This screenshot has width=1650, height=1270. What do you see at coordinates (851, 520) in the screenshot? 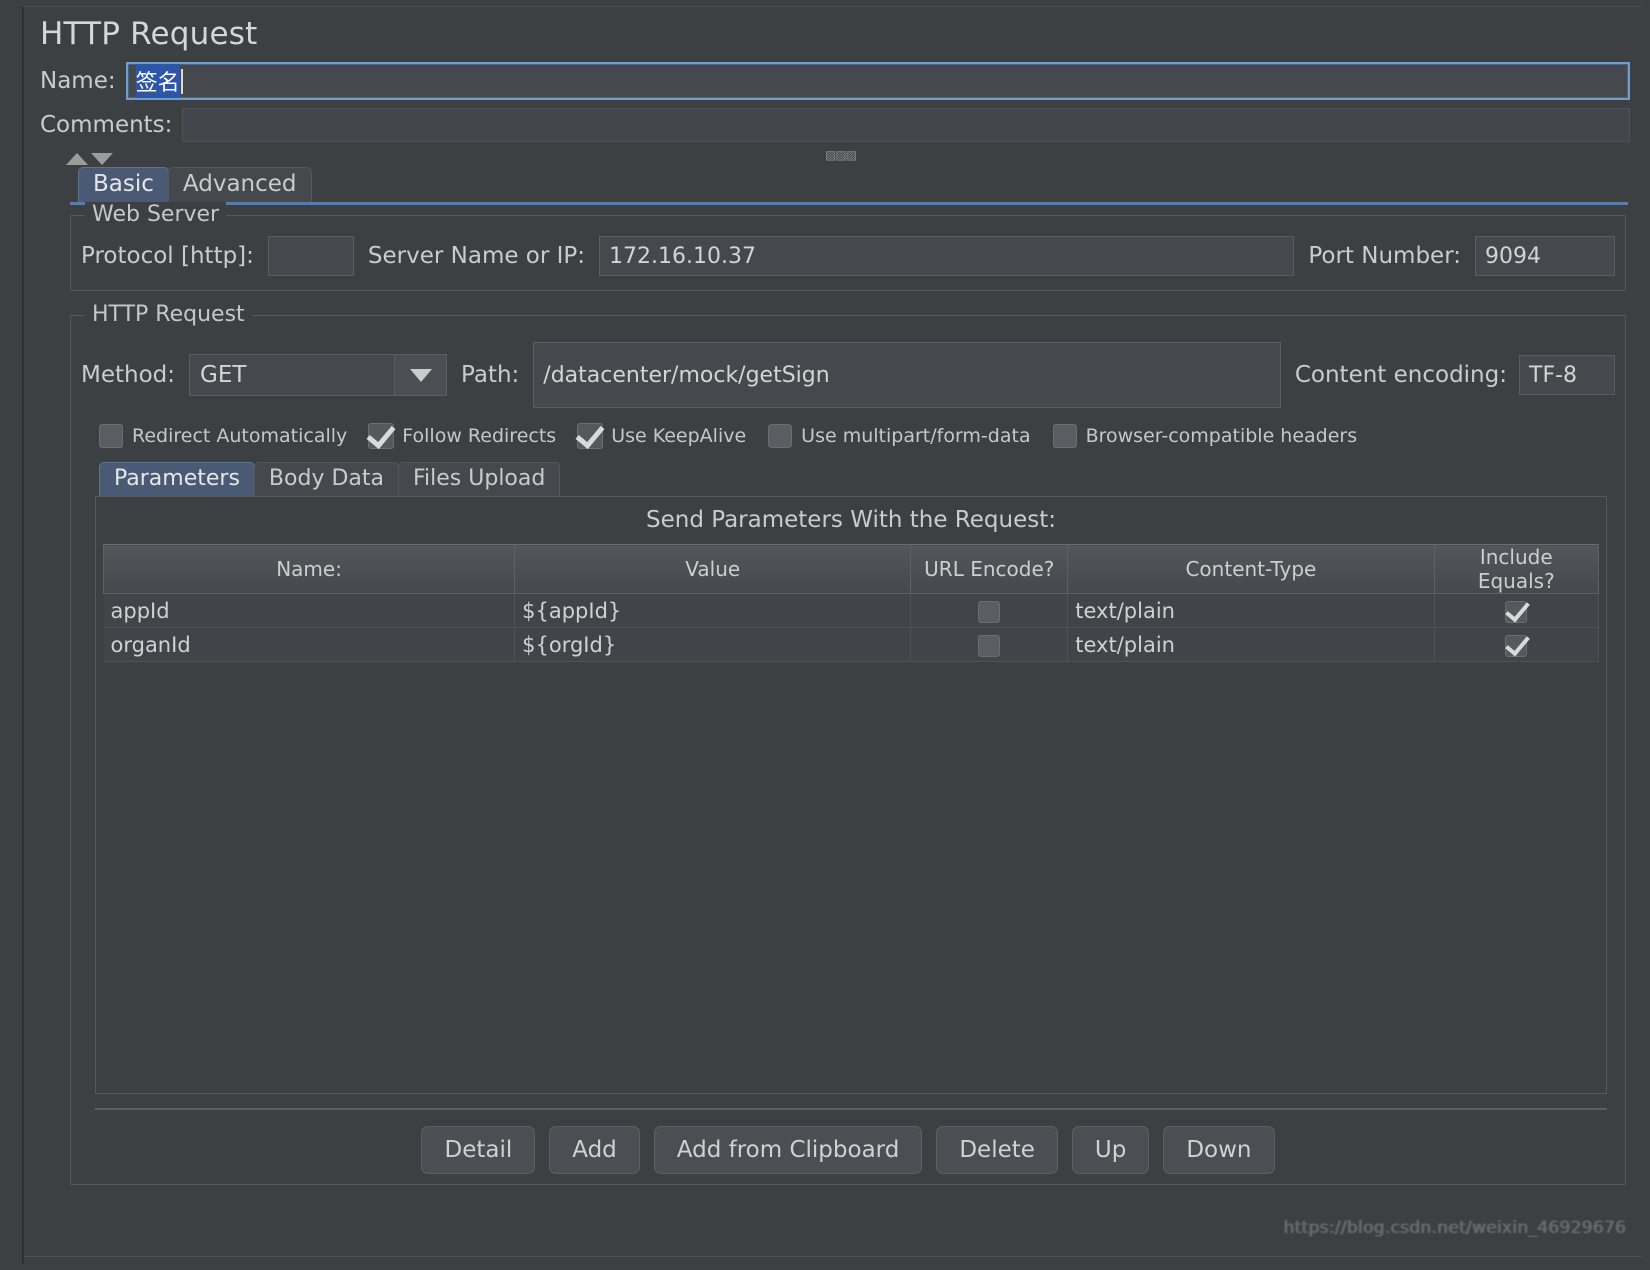
I see `parameters-caption: Send Parameters With the Request:` at bounding box center [851, 520].